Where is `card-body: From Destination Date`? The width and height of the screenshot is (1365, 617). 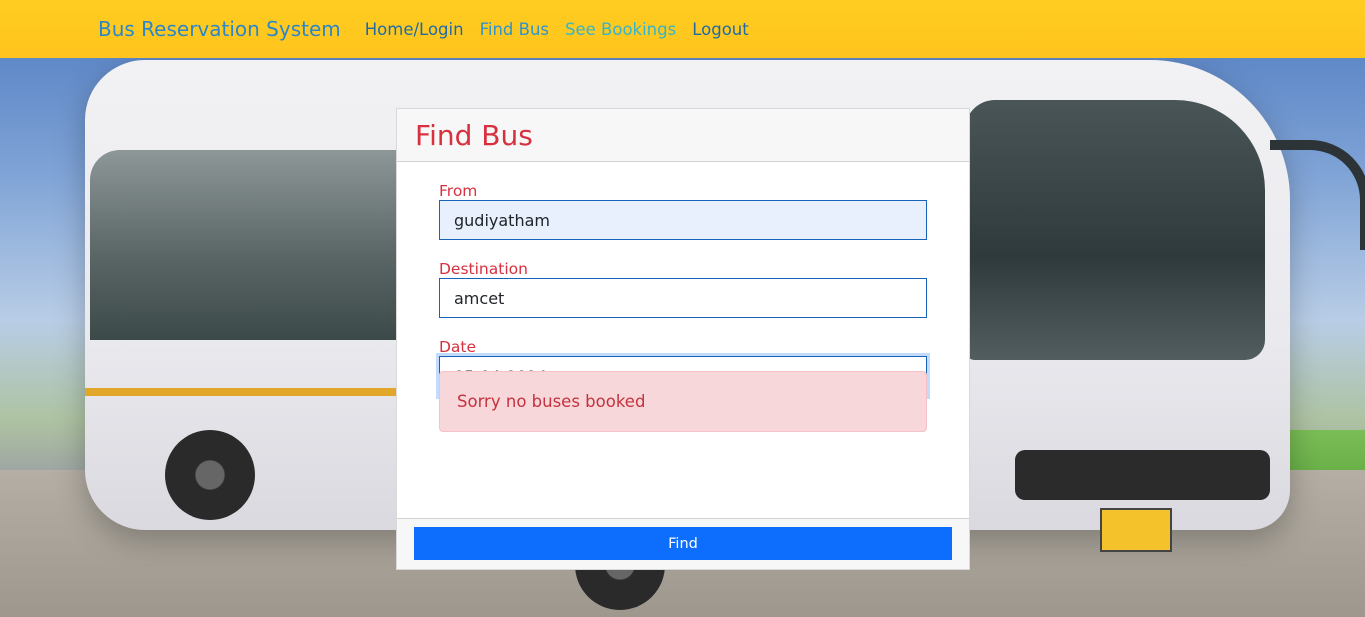
card-body: From Destination Date is located at coordinates (683, 289).